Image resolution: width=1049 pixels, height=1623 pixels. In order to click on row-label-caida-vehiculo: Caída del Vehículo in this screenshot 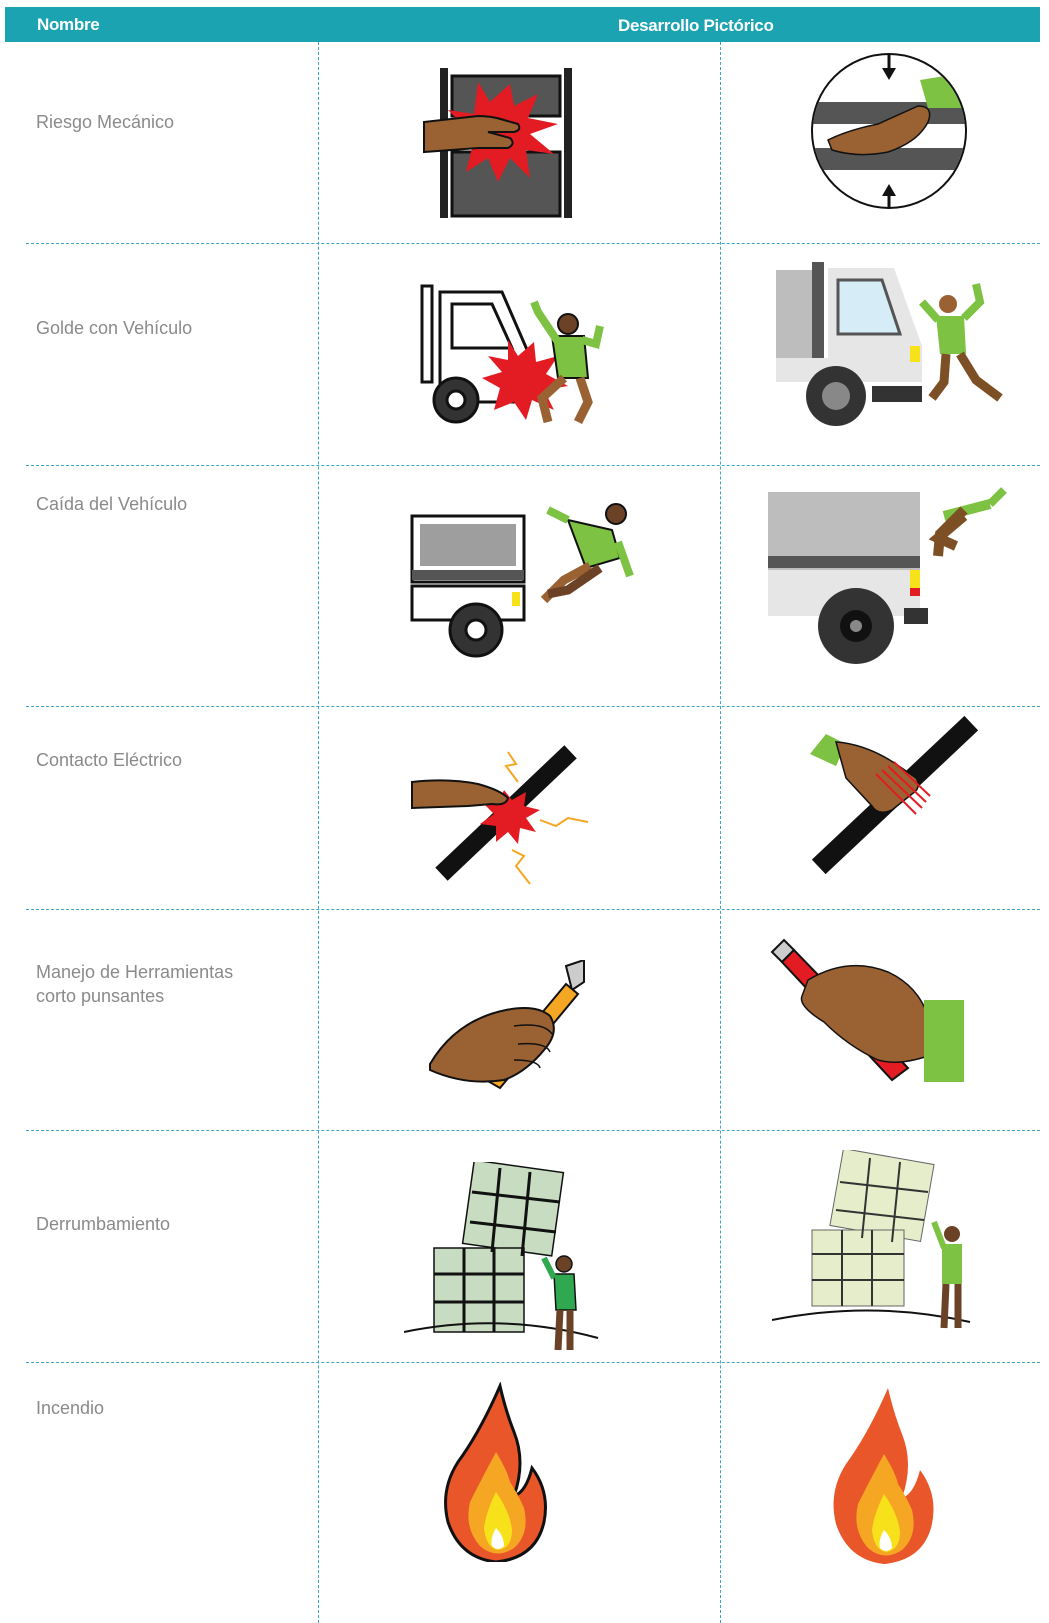, I will do `click(112, 504)`.